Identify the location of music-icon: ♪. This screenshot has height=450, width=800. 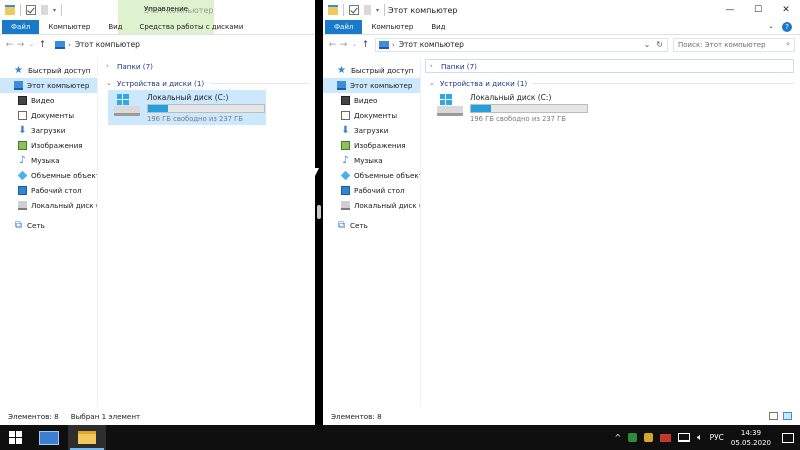
(22, 160).